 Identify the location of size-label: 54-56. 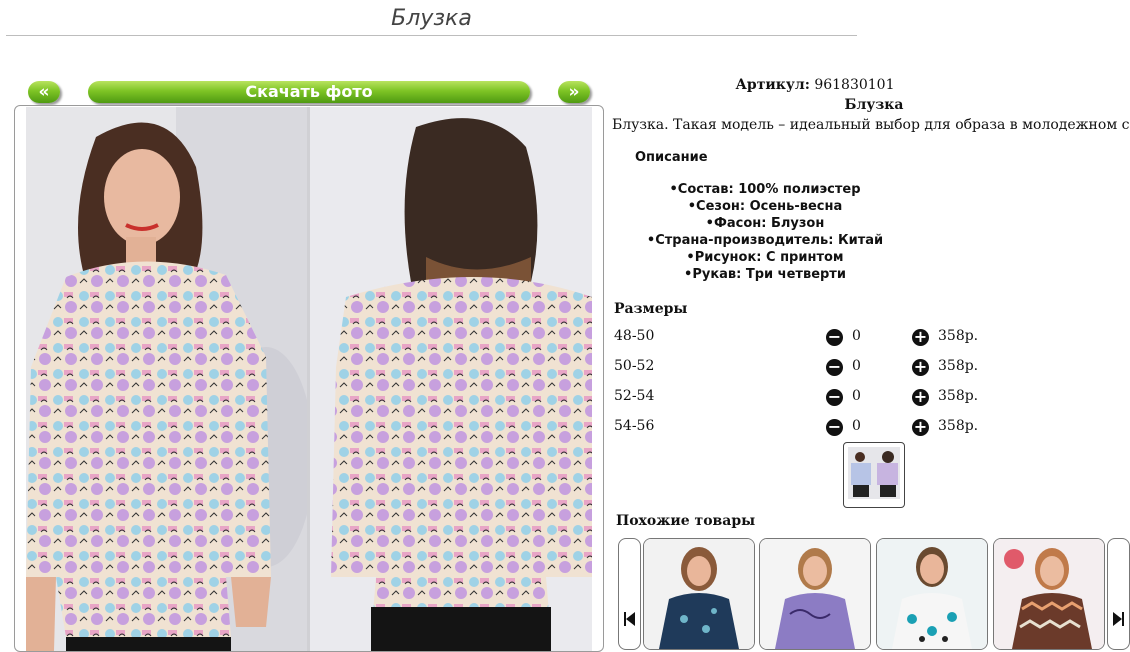
(634, 426).